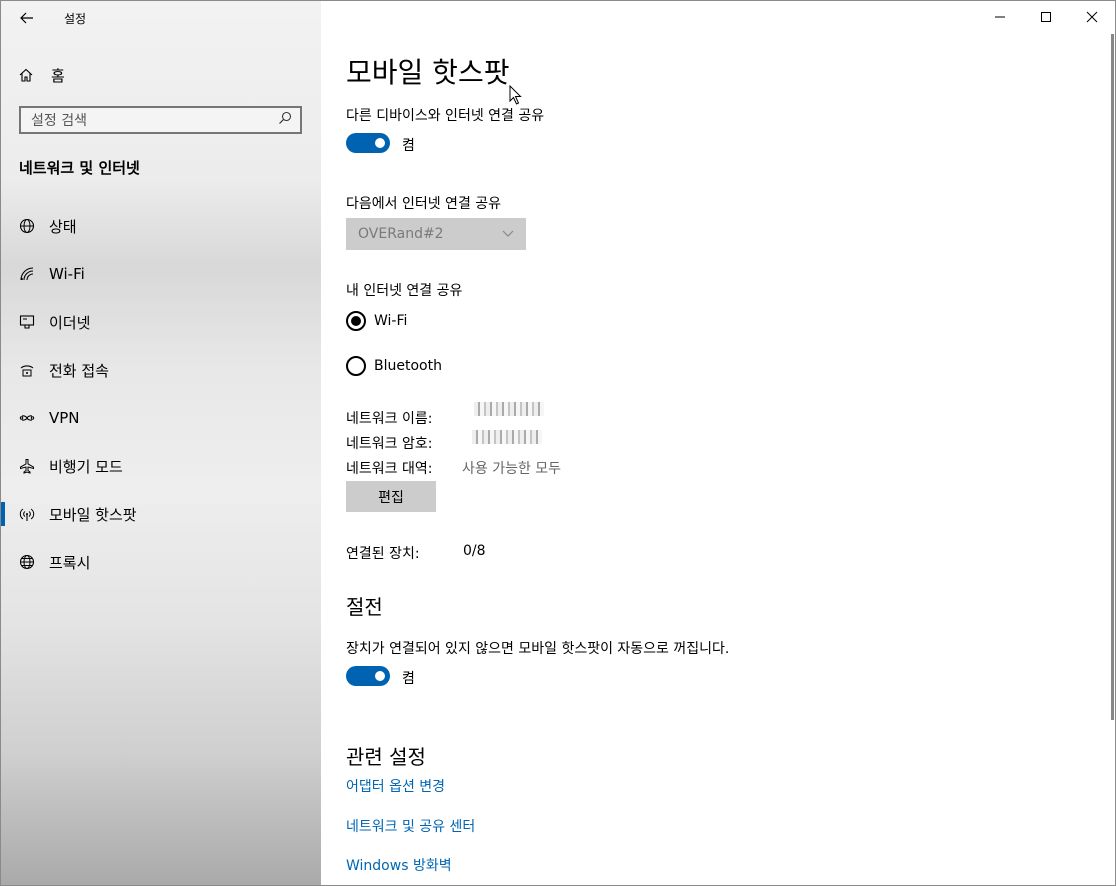  What do you see at coordinates (63, 226) in the screenshot?
I see `sidebar-item-label: 상태` at bounding box center [63, 226].